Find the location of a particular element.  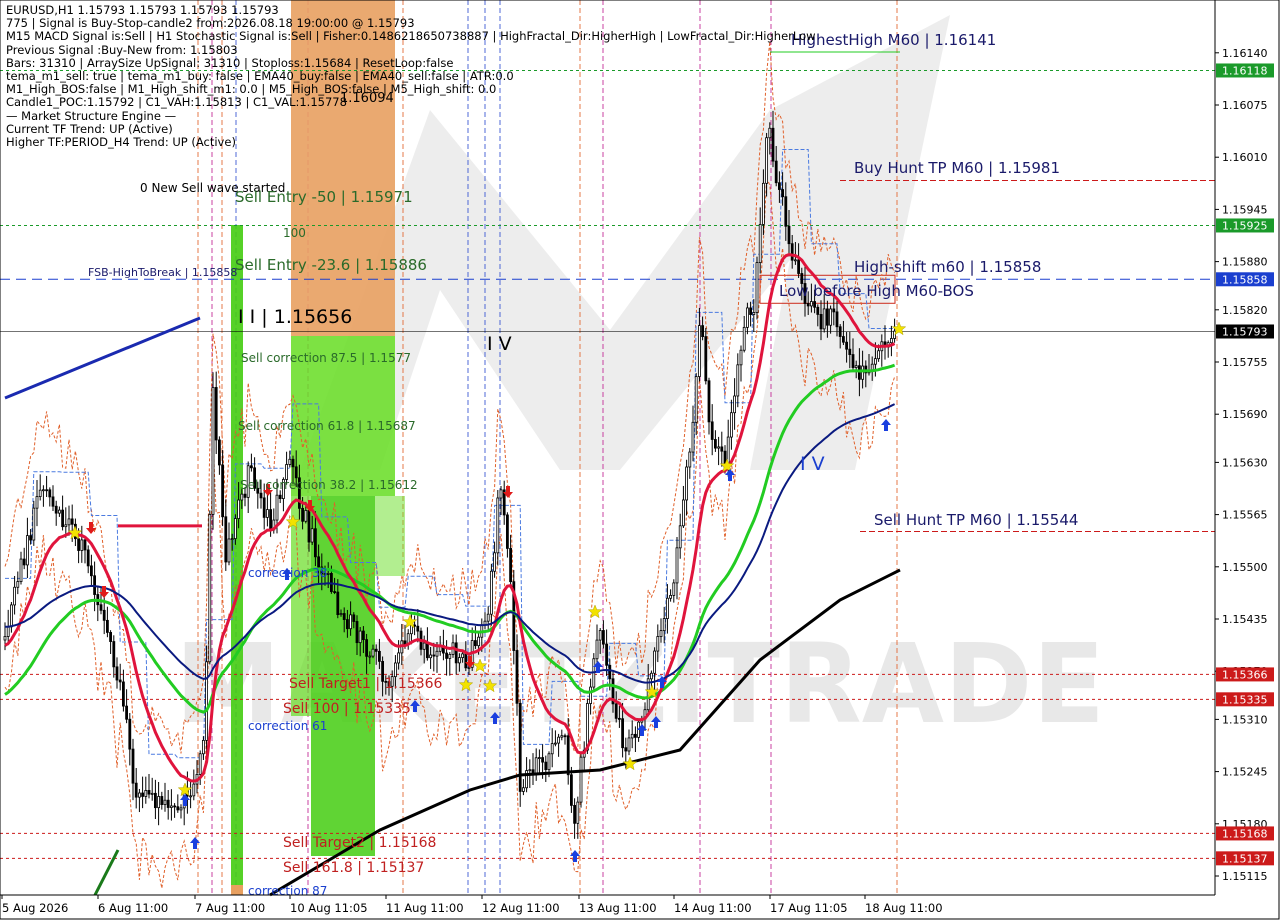

time-tick-label: 14 Aug 11:00 is located at coordinates (713, 908).